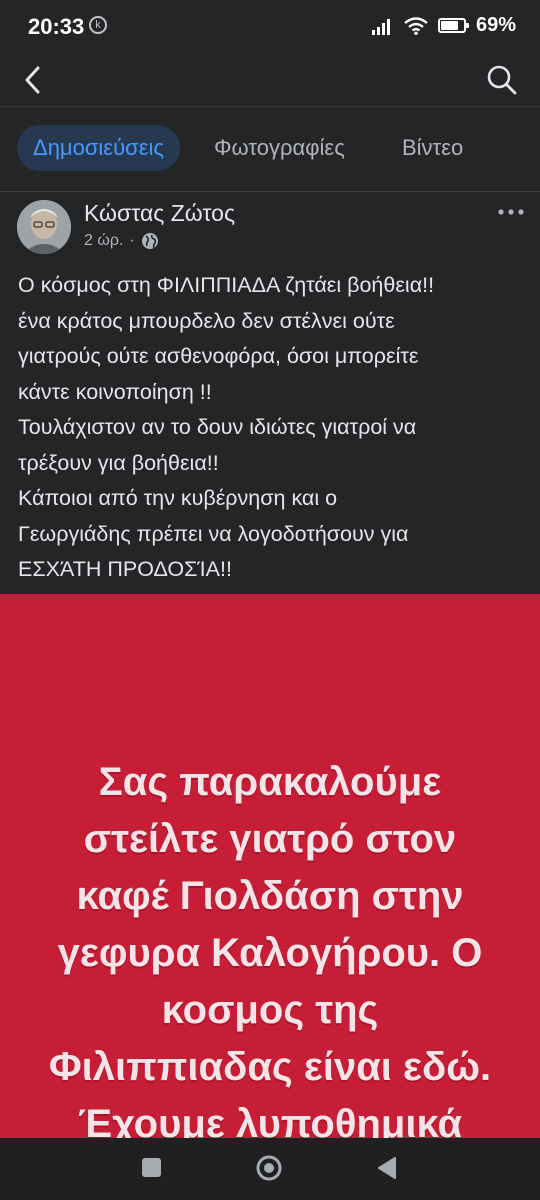 This screenshot has height=1200, width=540. Describe the element at coordinates (432, 148) in the screenshot. I see `tab-videos: Βίντεο` at that location.